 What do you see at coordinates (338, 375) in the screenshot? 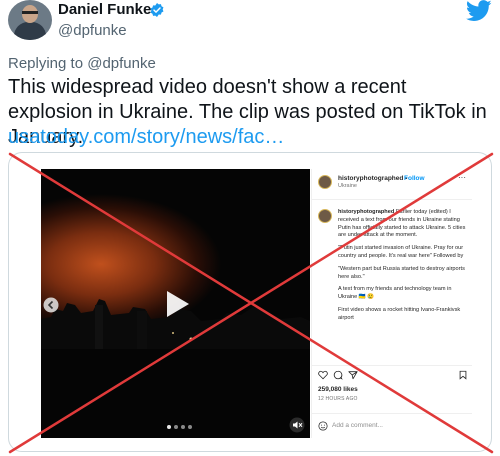
I see `comment-icon` at bounding box center [338, 375].